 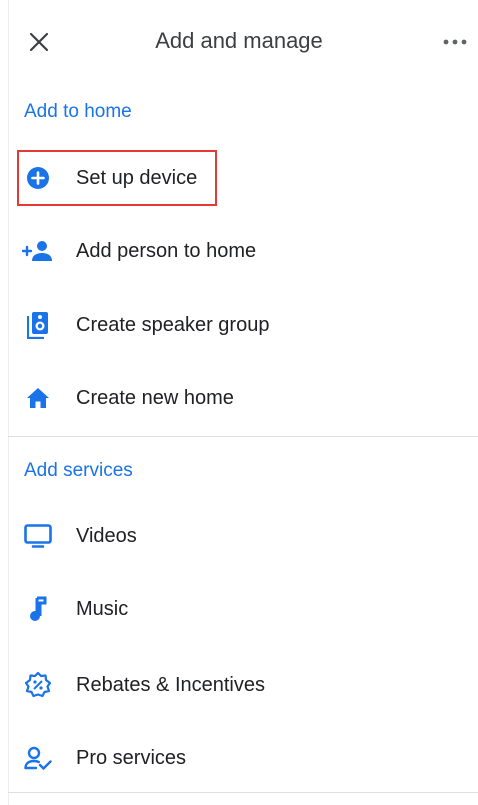 I want to click on create-speaker-group-item: Create speaker group, so click(x=243, y=325).